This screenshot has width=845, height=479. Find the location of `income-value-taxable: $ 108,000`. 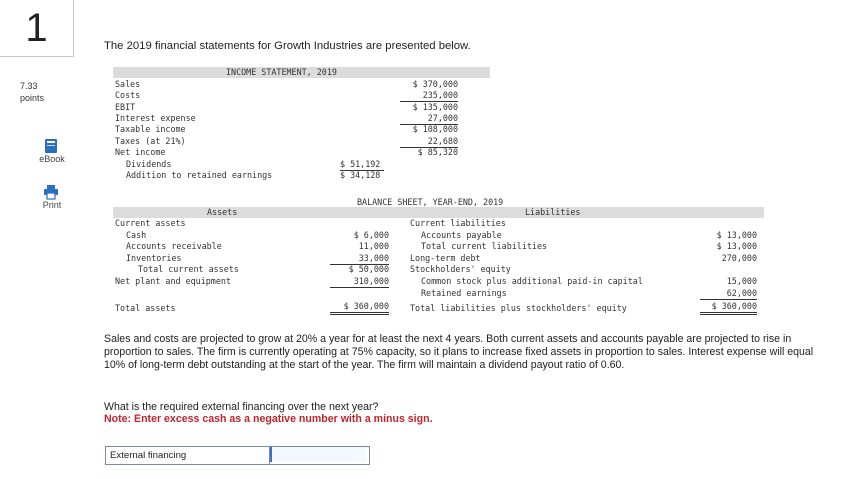

income-value-taxable: $ 108,000 is located at coordinates (435, 129).